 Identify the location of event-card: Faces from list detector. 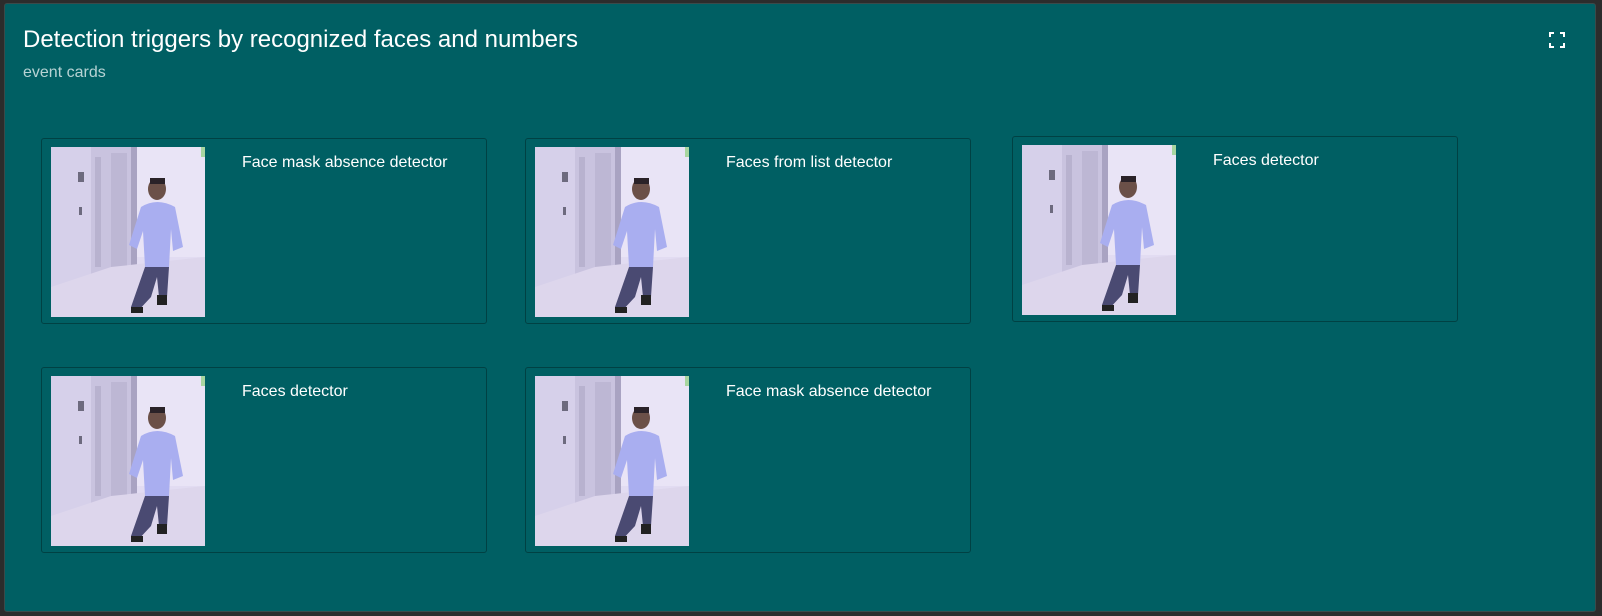
(748, 231).